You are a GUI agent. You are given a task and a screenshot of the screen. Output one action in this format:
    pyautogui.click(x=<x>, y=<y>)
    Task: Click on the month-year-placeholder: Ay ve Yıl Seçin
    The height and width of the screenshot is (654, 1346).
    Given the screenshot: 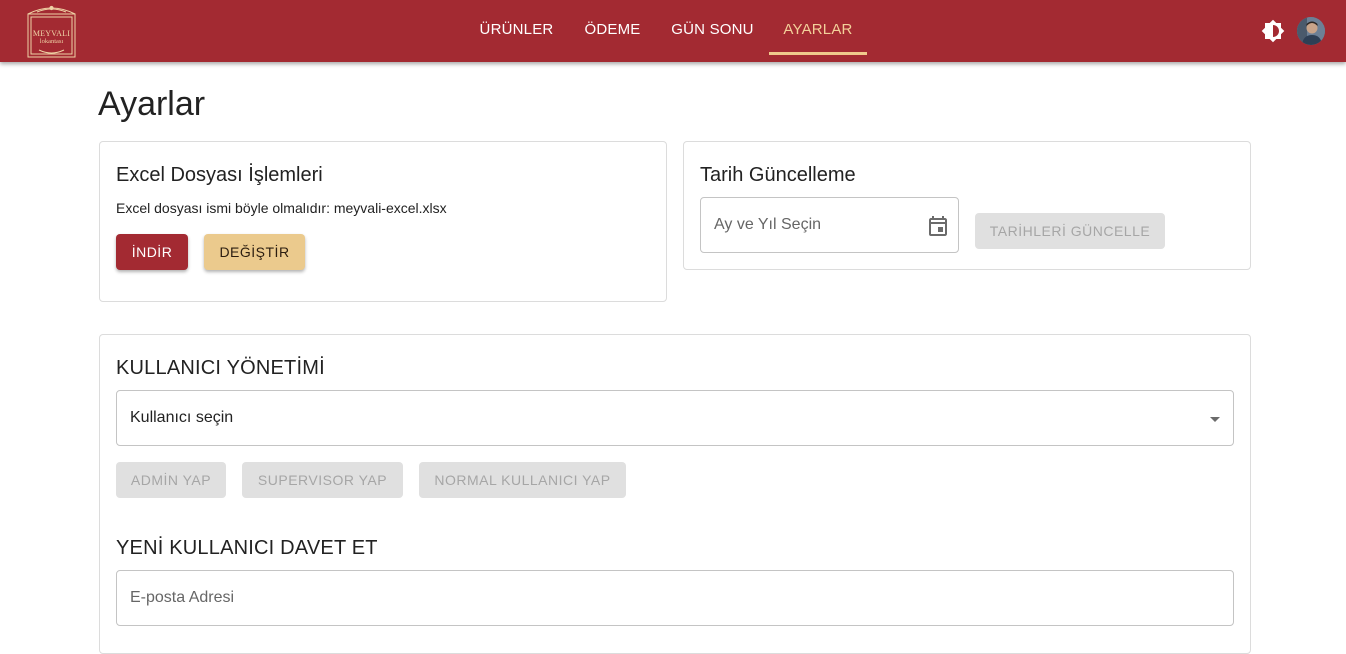 What is the action you would take?
    pyautogui.click(x=768, y=224)
    